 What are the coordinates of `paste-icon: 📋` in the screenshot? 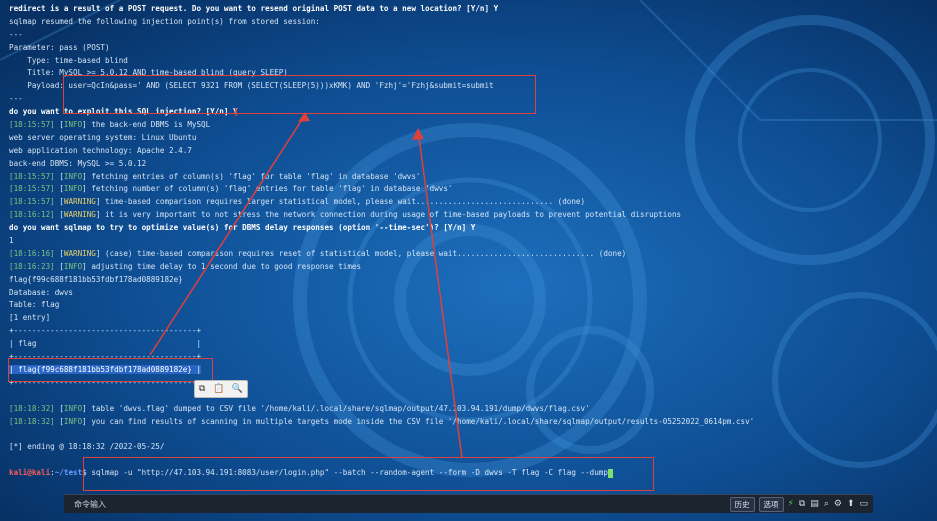 It's located at (218, 389).